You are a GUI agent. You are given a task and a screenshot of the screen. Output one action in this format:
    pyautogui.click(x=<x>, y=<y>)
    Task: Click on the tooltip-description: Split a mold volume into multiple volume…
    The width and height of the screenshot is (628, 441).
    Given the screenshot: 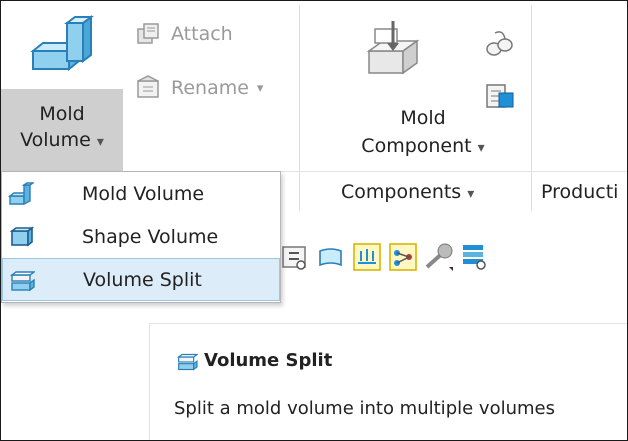 What is the action you would take?
    pyautogui.click(x=364, y=408)
    